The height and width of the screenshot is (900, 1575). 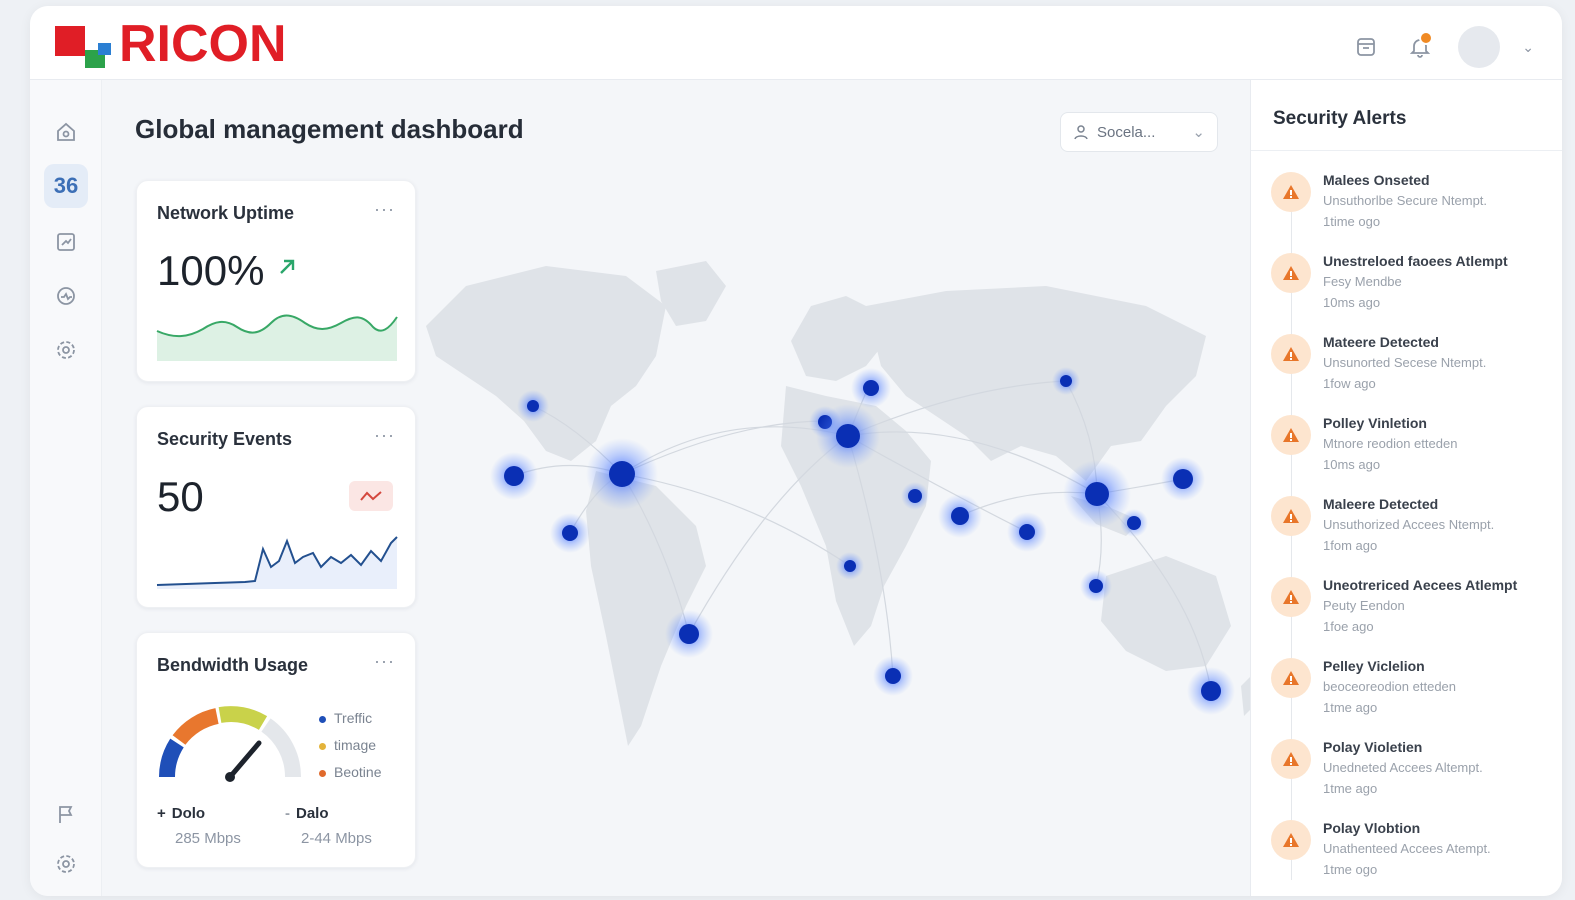 I want to click on gauge-legend: Treffic timage Beotine, so click(x=350, y=745).